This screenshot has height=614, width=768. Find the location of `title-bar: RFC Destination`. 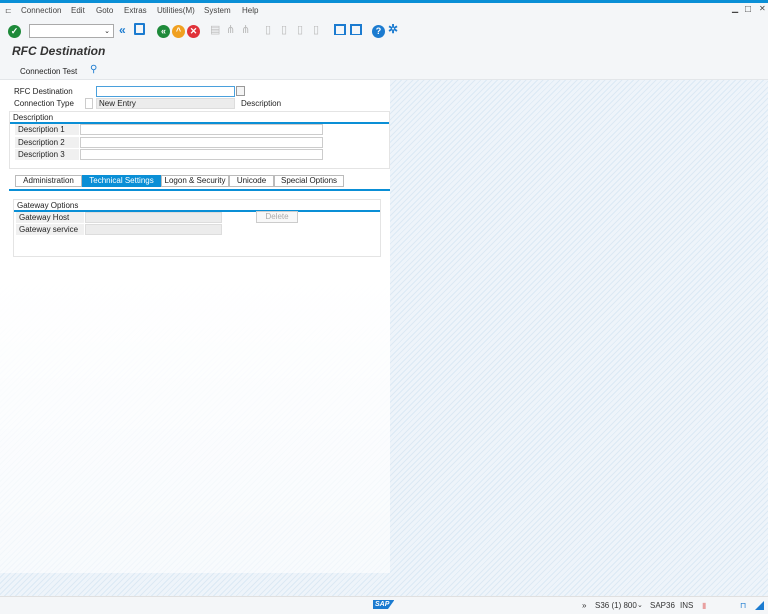

title-bar: RFC Destination is located at coordinates (384, 53).